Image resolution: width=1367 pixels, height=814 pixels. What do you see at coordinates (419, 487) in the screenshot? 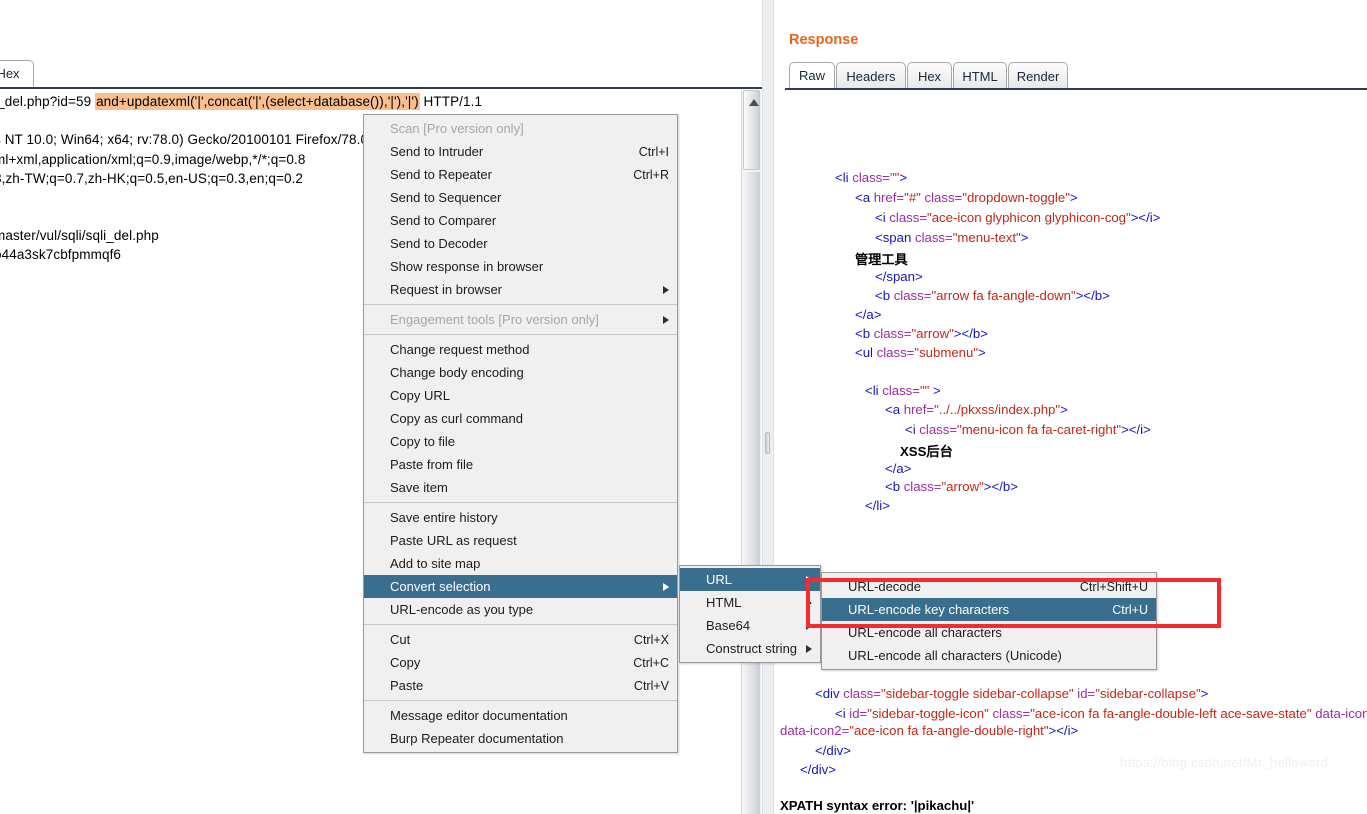
I see `context-menu-item-label: Save item` at bounding box center [419, 487].